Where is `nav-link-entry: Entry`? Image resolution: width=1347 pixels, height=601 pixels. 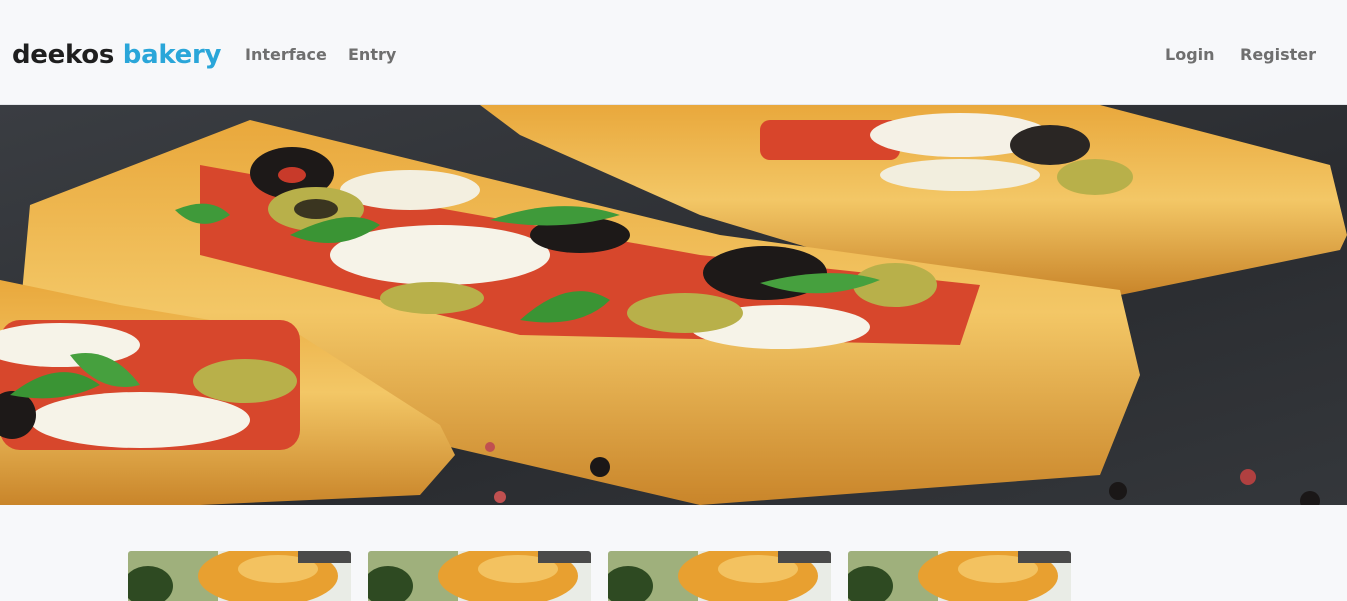
nav-link-entry: Entry is located at coordinates (372, 55).